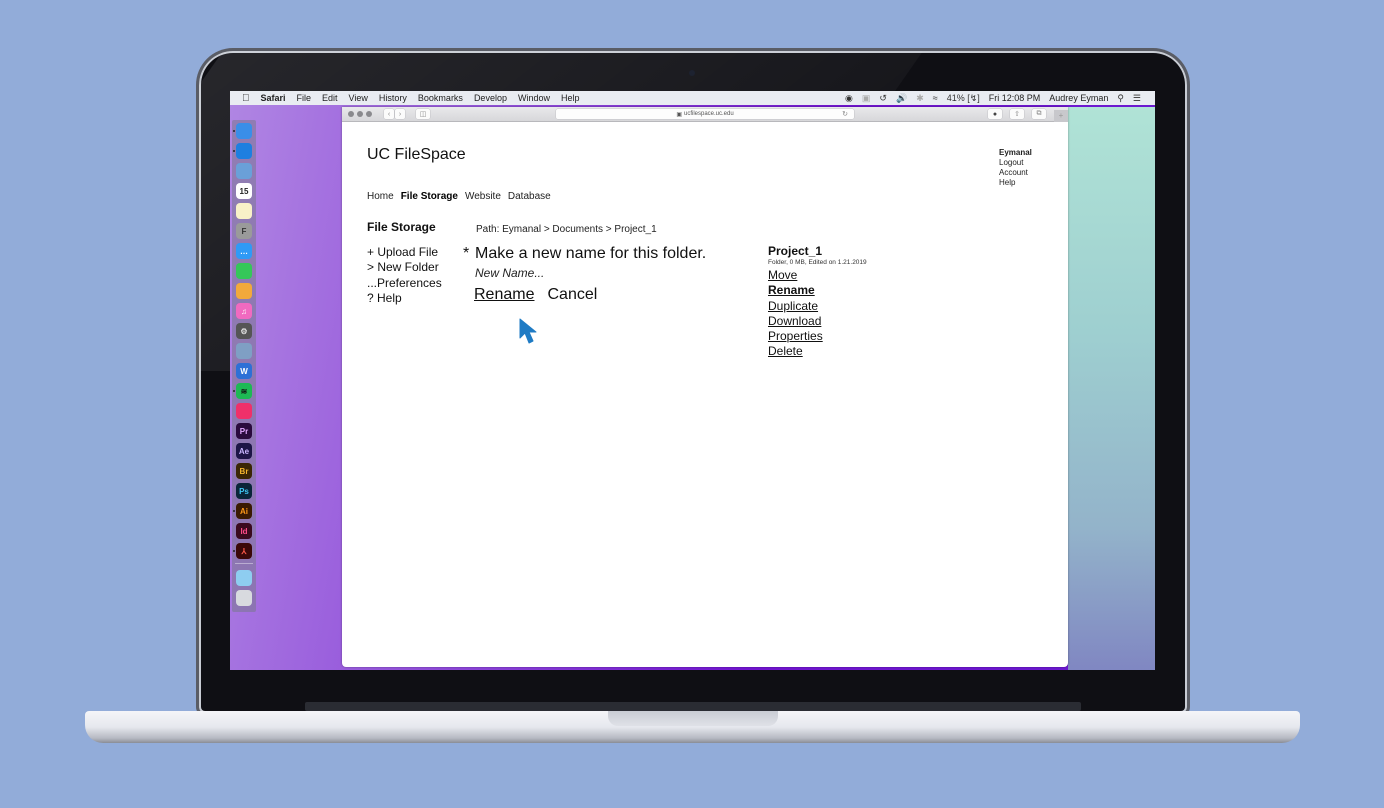 The height and width of the screenshot is (808, 1384). What do you see at coordinates (244, 391) in the screenshot?
I see `dock-spotify-icon: ≋` at bounding box center [244, 391].